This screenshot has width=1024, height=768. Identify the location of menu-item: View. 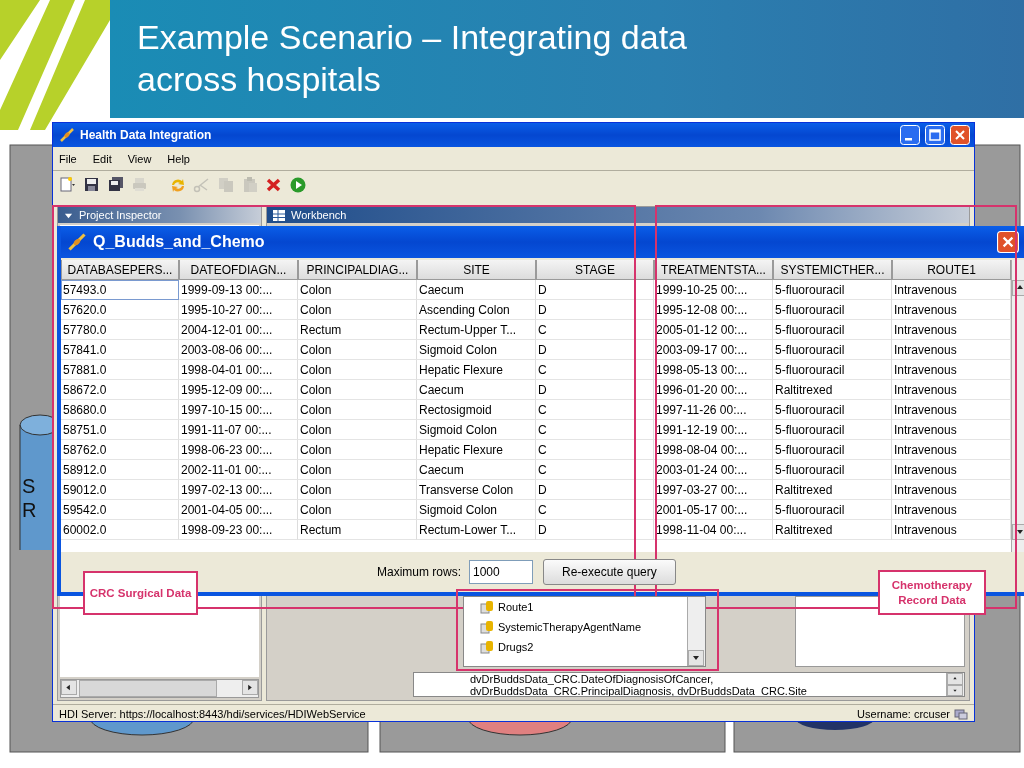
(139, 158).